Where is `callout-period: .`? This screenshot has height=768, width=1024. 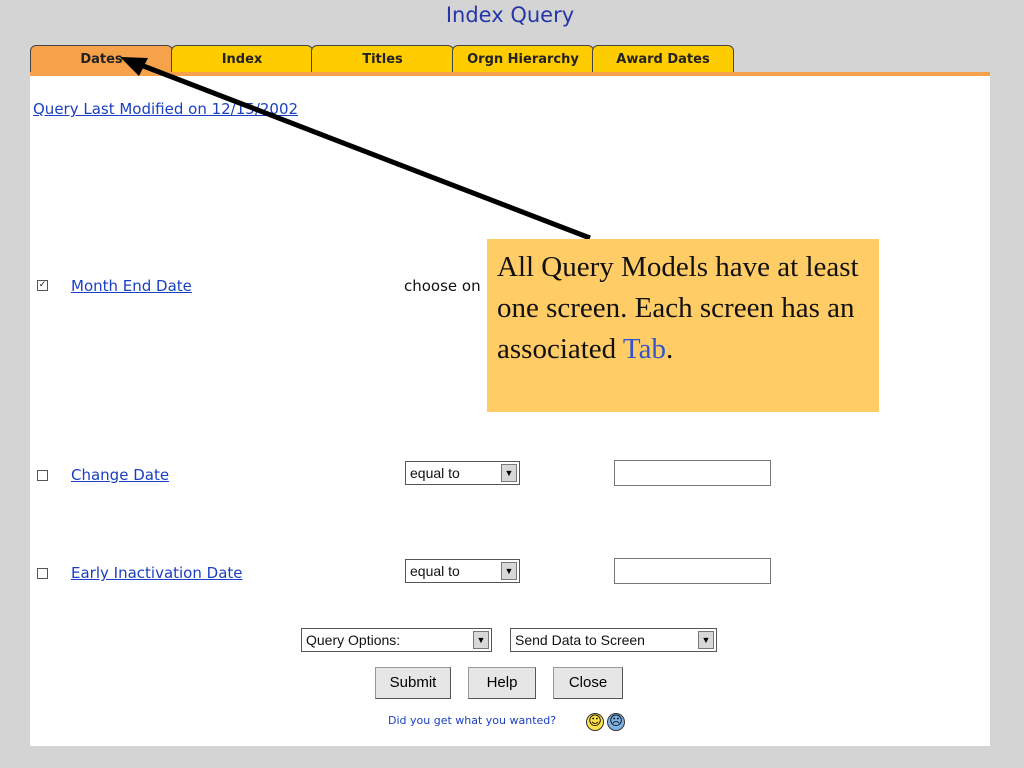
callout-period: . is located at coordinates (669, 349).